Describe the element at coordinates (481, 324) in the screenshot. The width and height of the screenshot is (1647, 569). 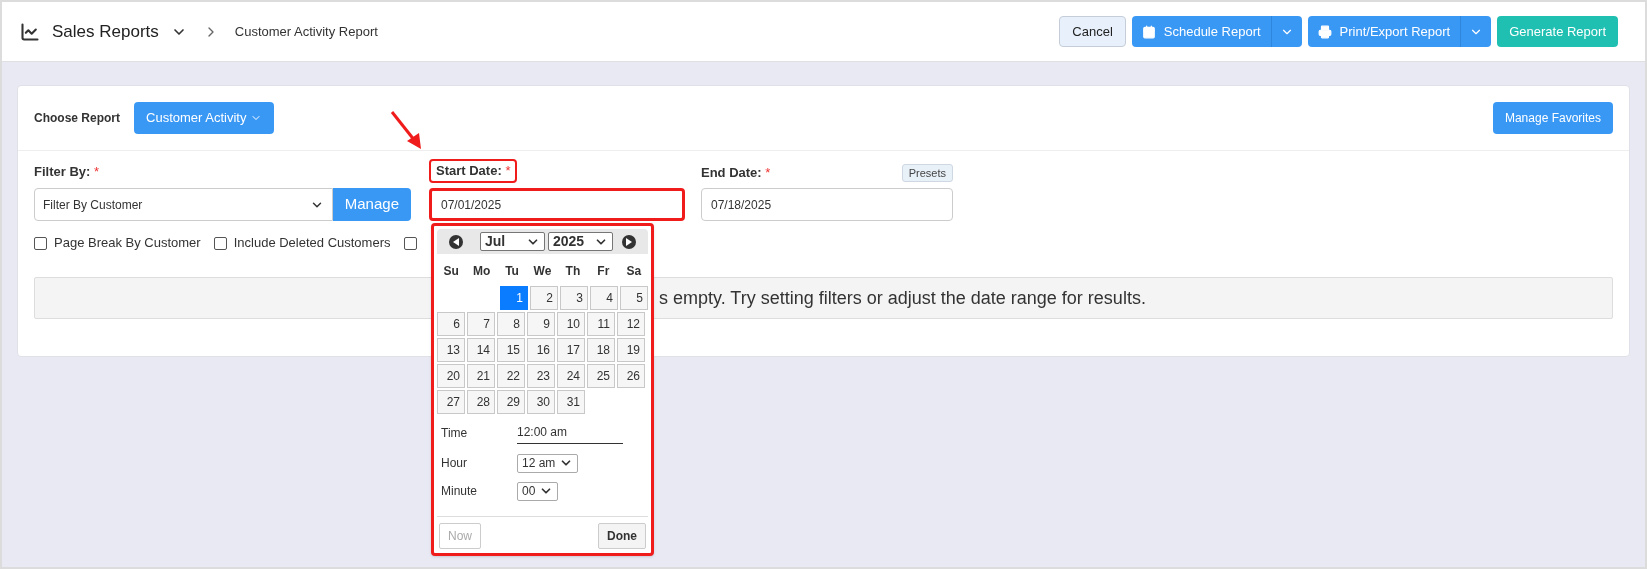
I see `calendar-day: 7` at that location.